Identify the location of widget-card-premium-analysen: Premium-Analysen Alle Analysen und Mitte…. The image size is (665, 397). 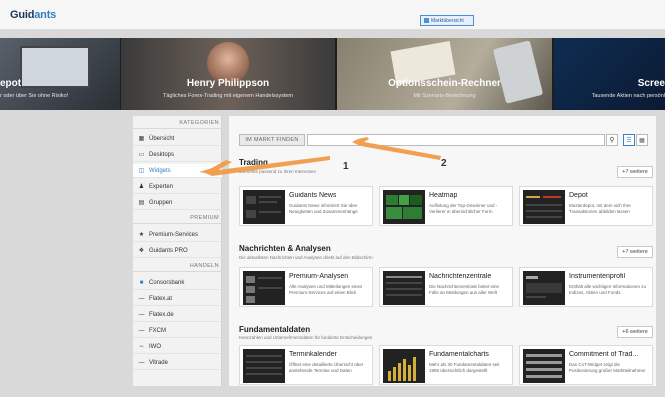
(306, 287).